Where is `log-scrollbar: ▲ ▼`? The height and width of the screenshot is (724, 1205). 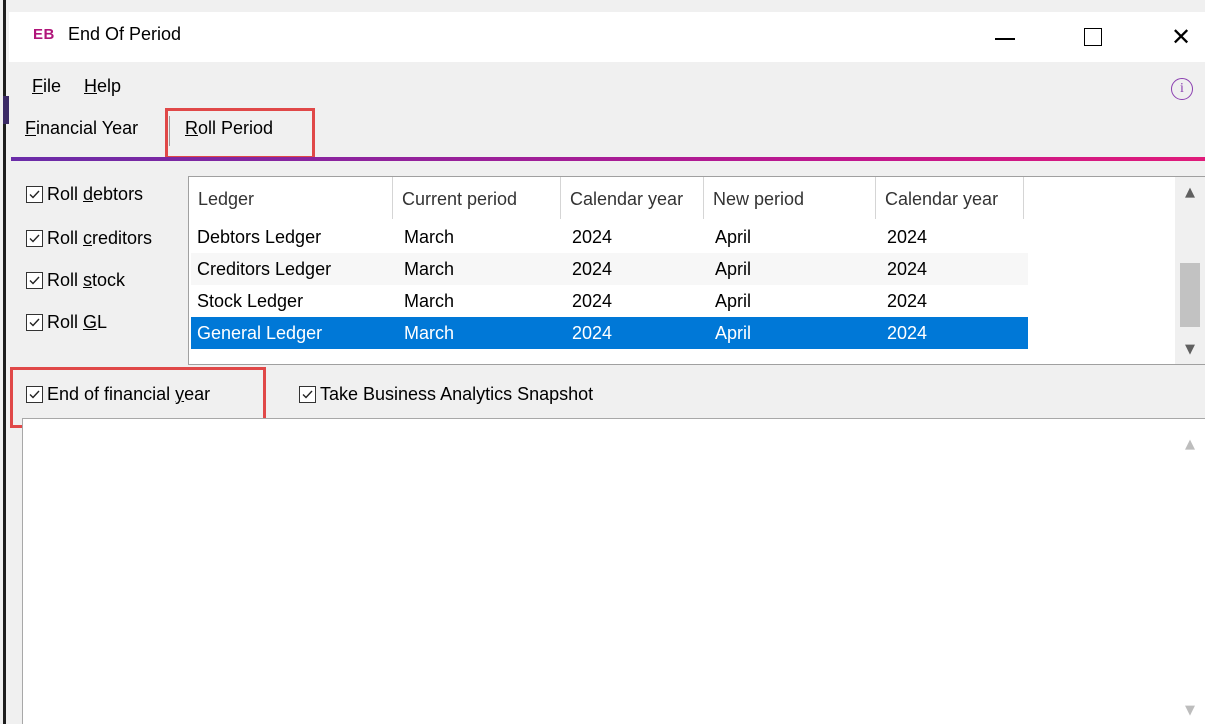
log-scrollbar: ▲ ▼ is located at coordinates (1190, 571).